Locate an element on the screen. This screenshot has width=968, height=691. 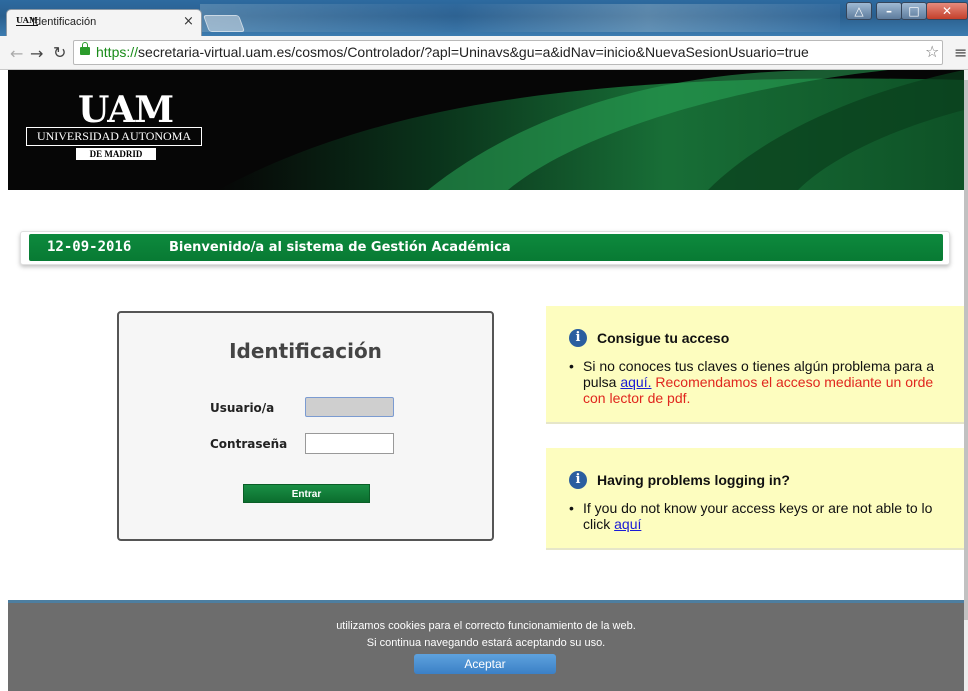
login-problems-heading: Having problems logging in? is located at coordinates (693, 480).